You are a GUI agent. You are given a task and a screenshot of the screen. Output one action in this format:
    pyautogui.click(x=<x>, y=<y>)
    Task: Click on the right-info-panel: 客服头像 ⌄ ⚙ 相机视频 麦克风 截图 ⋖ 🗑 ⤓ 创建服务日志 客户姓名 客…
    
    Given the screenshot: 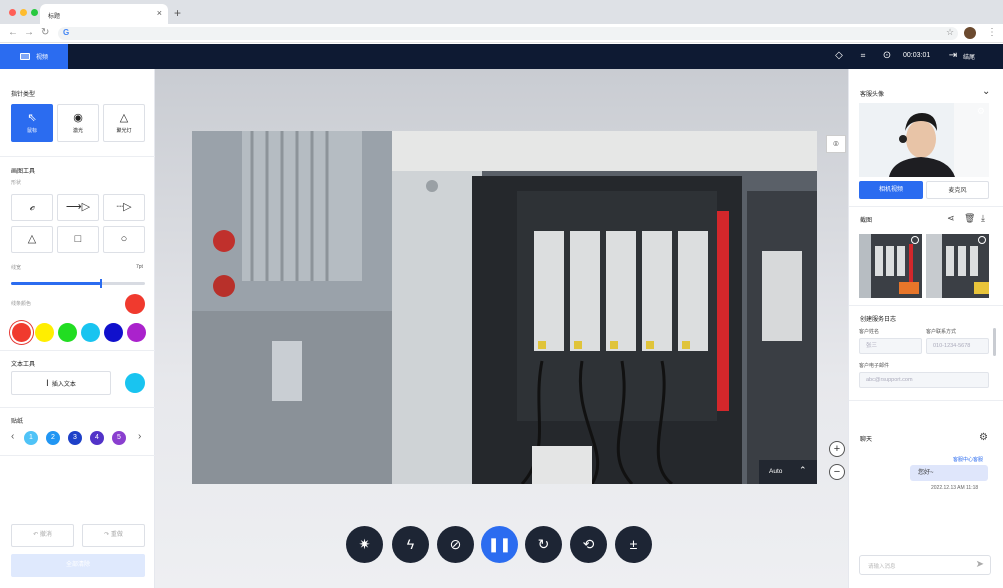 What is the action you would take?
    pyautogui.click(x=925, y=328)
    